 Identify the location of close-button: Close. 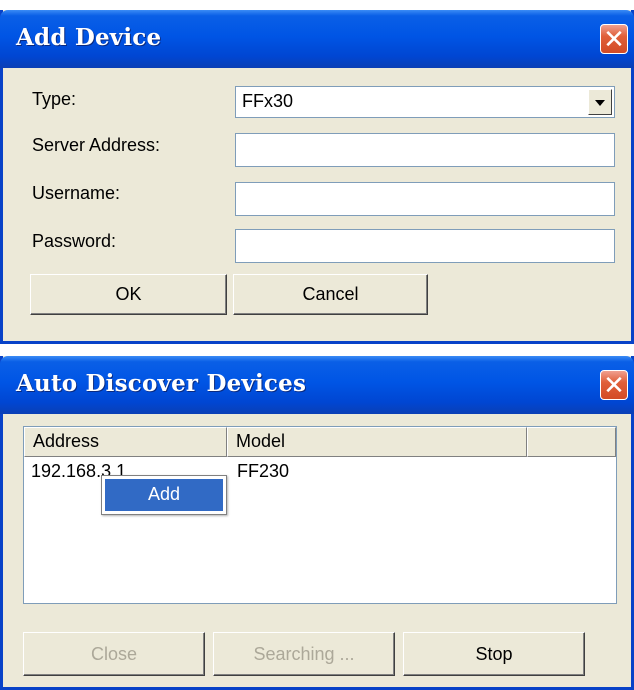
(114, 654).